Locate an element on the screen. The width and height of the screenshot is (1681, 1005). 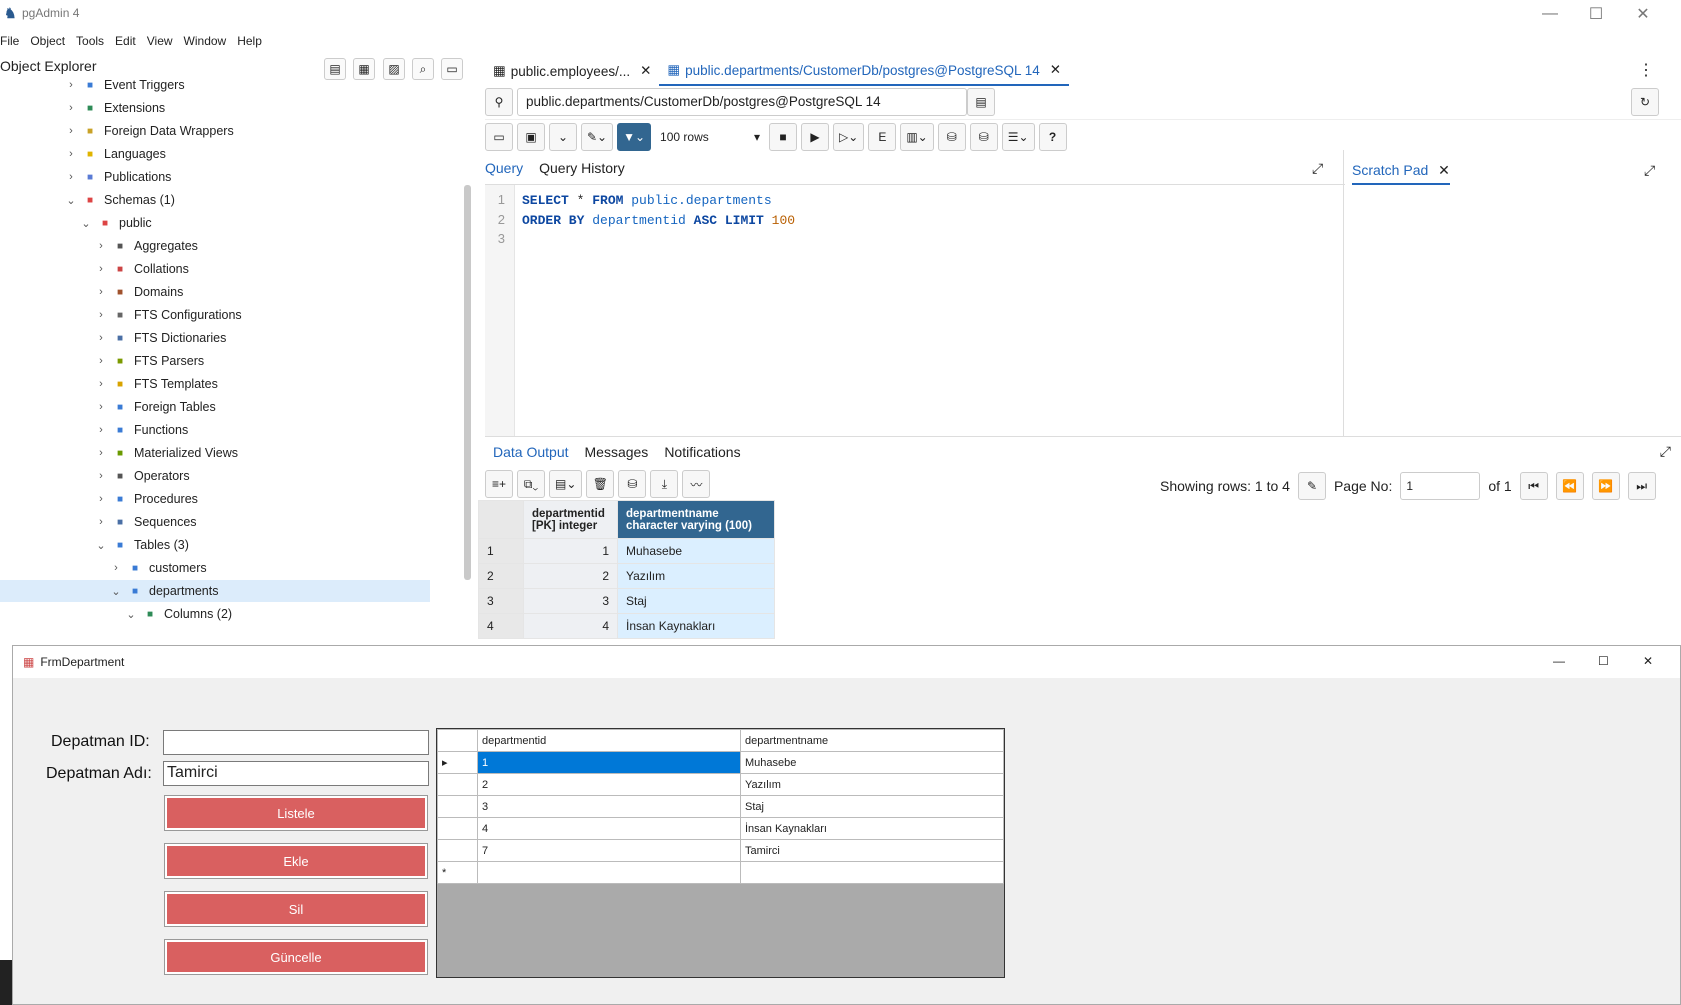
rollback-icon: ⛁ is located at coordinates (983, 137).